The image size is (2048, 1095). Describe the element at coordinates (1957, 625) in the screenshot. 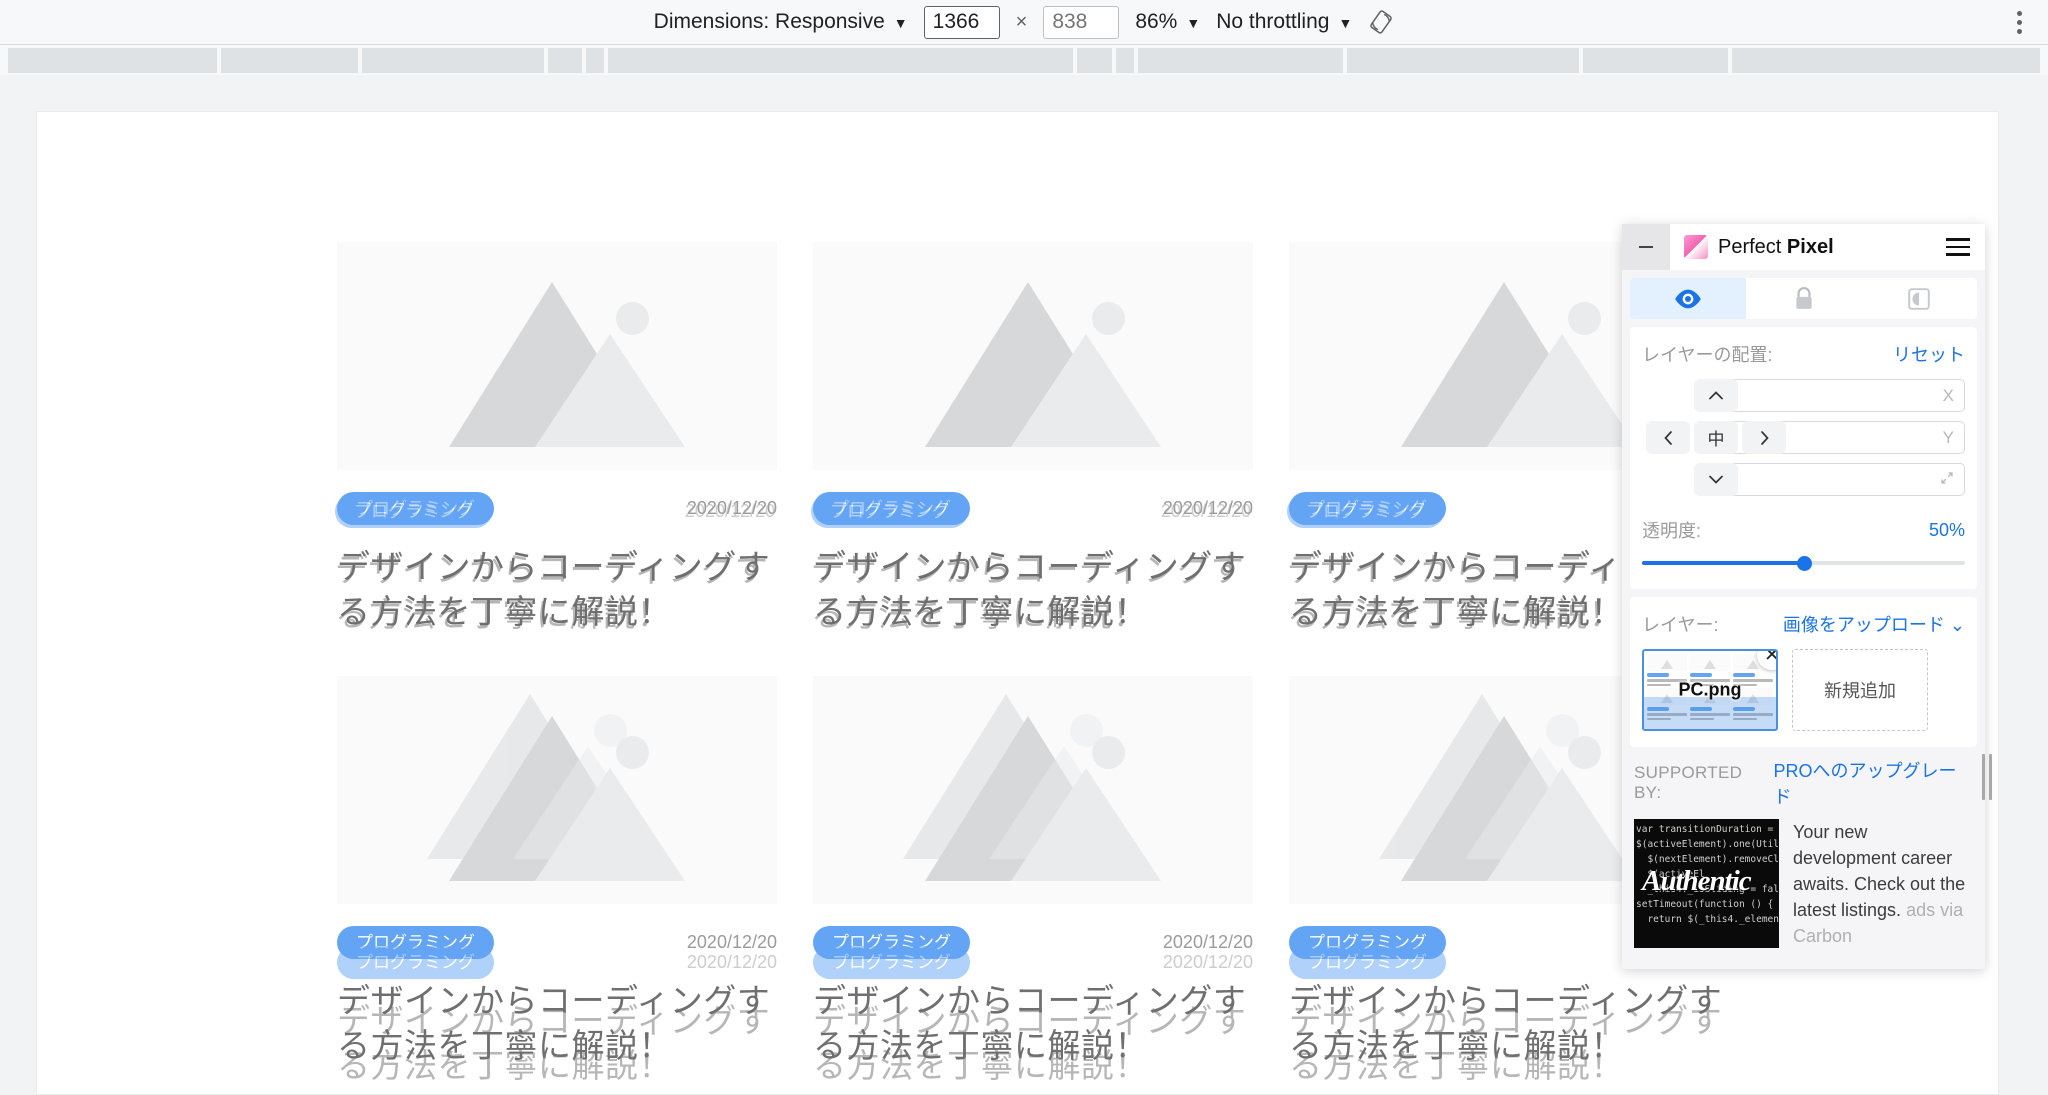

I see `chevron-down-icon: ⌄` at that location.